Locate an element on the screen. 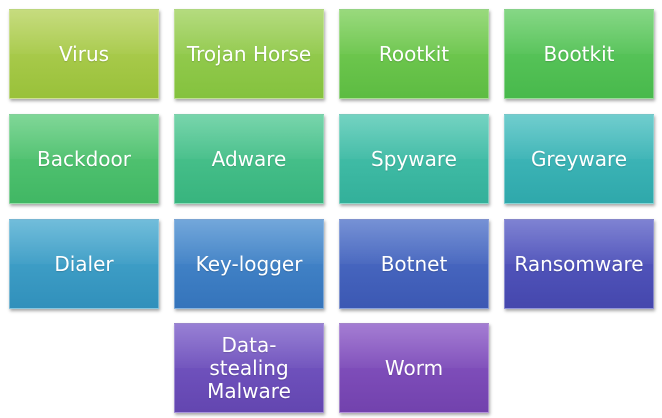 The height and width of the screenshot is (418, 662). tile-label: Dialer is located at coordinates (84, 263).